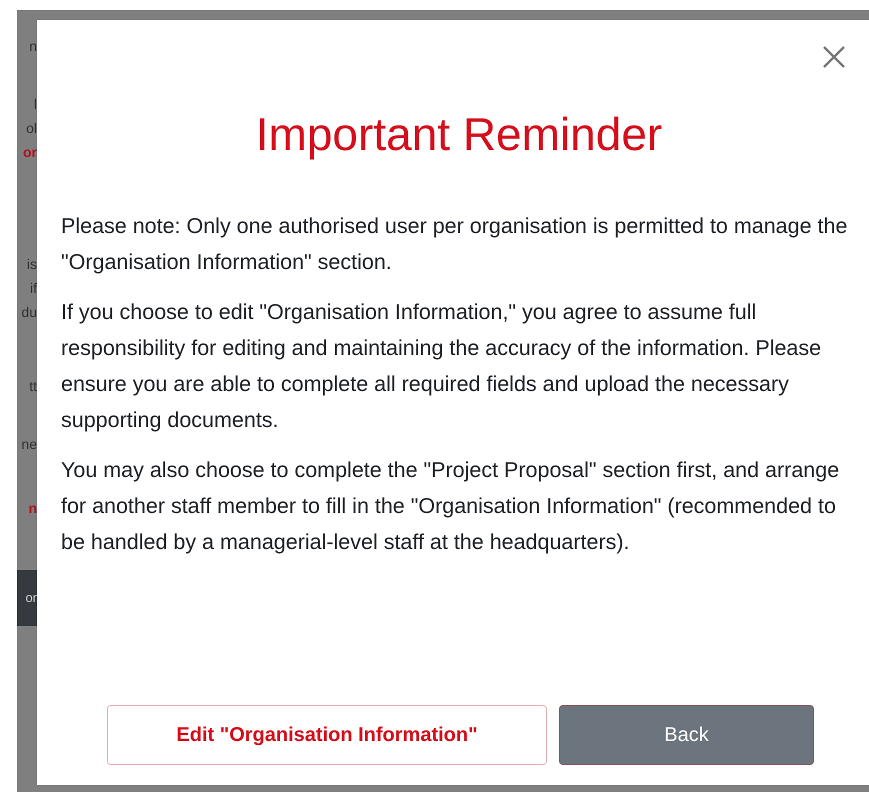  What do you see at coordinates (327, 735) in the screenshot?
I see `edit-button: Edit "Organisation Information"` at bounding box center [327, 735].